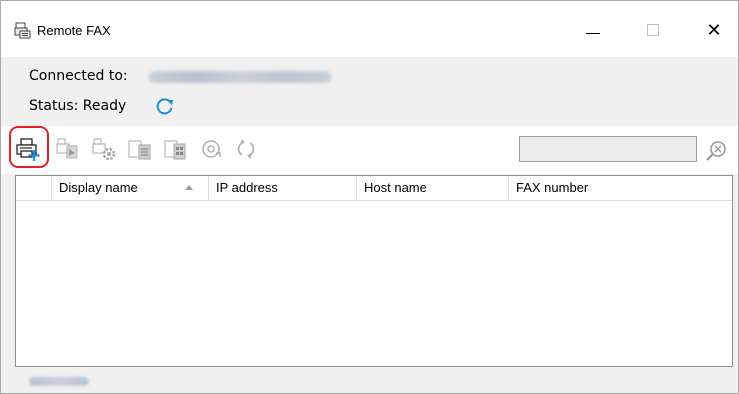 This screenshot has height=394, width=739. I want to click on close-icon: ✕, so click(714, 30).